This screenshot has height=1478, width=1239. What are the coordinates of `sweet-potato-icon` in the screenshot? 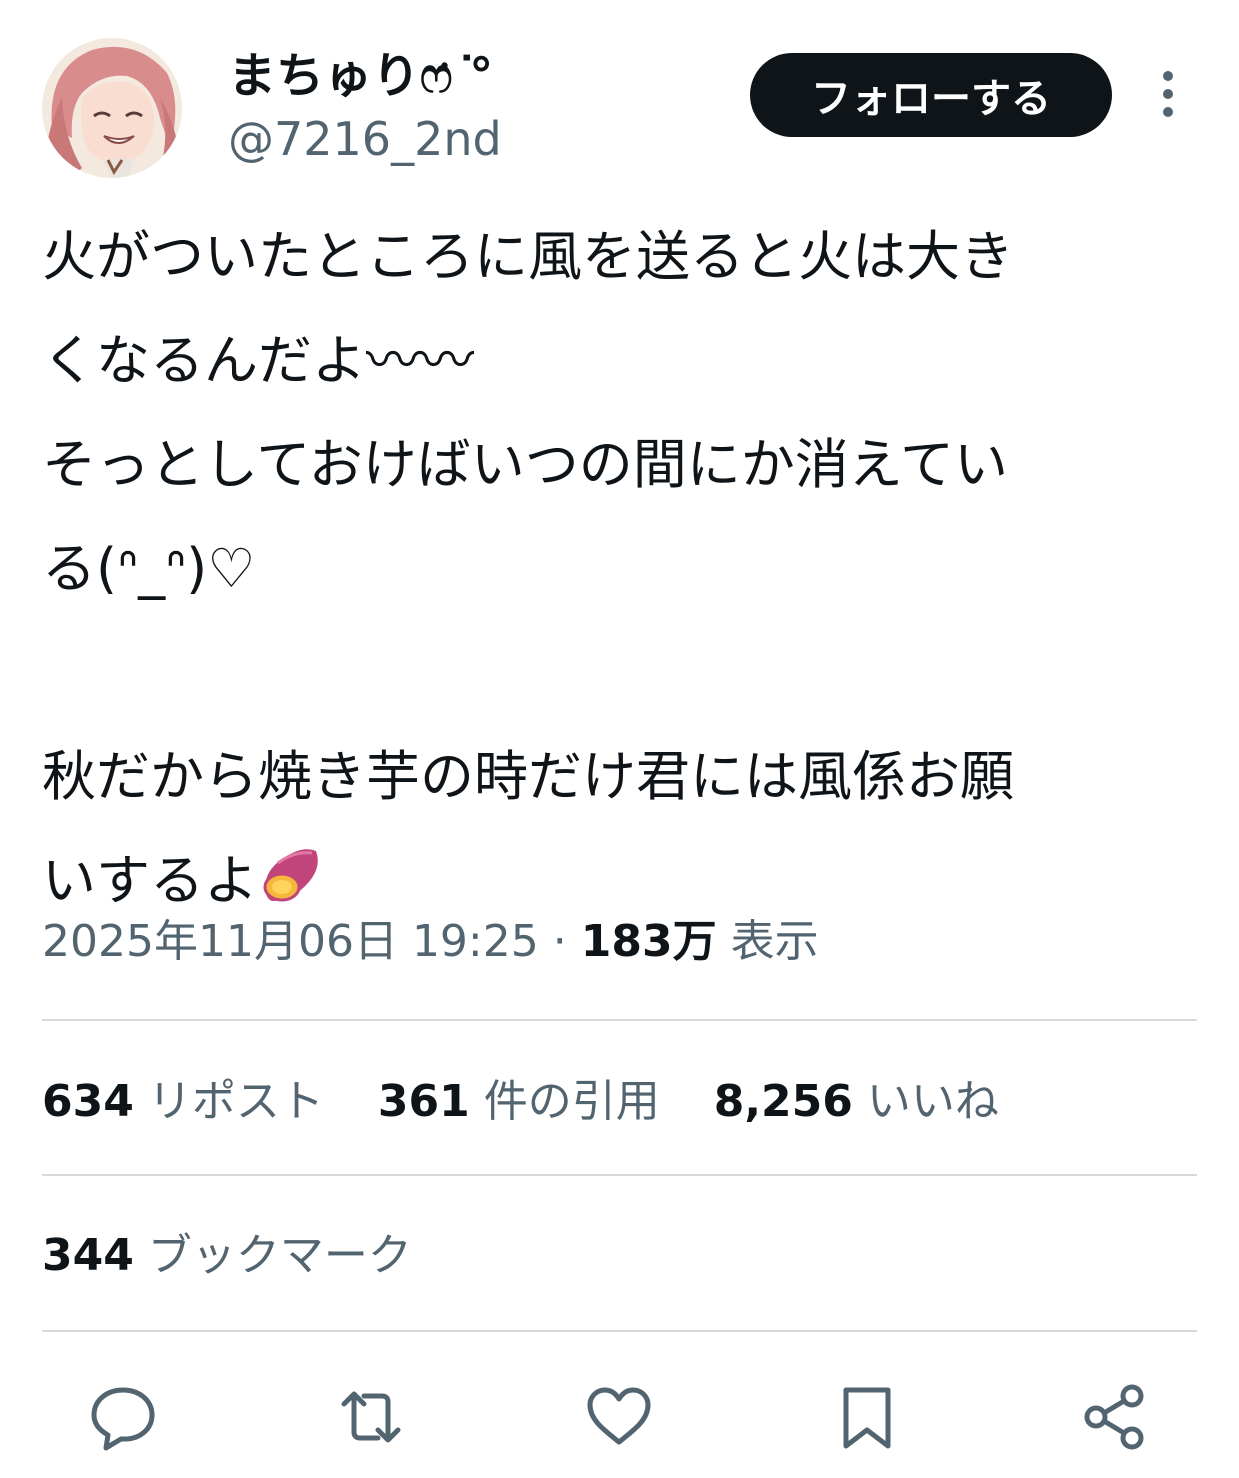 It's located at (291, 872).